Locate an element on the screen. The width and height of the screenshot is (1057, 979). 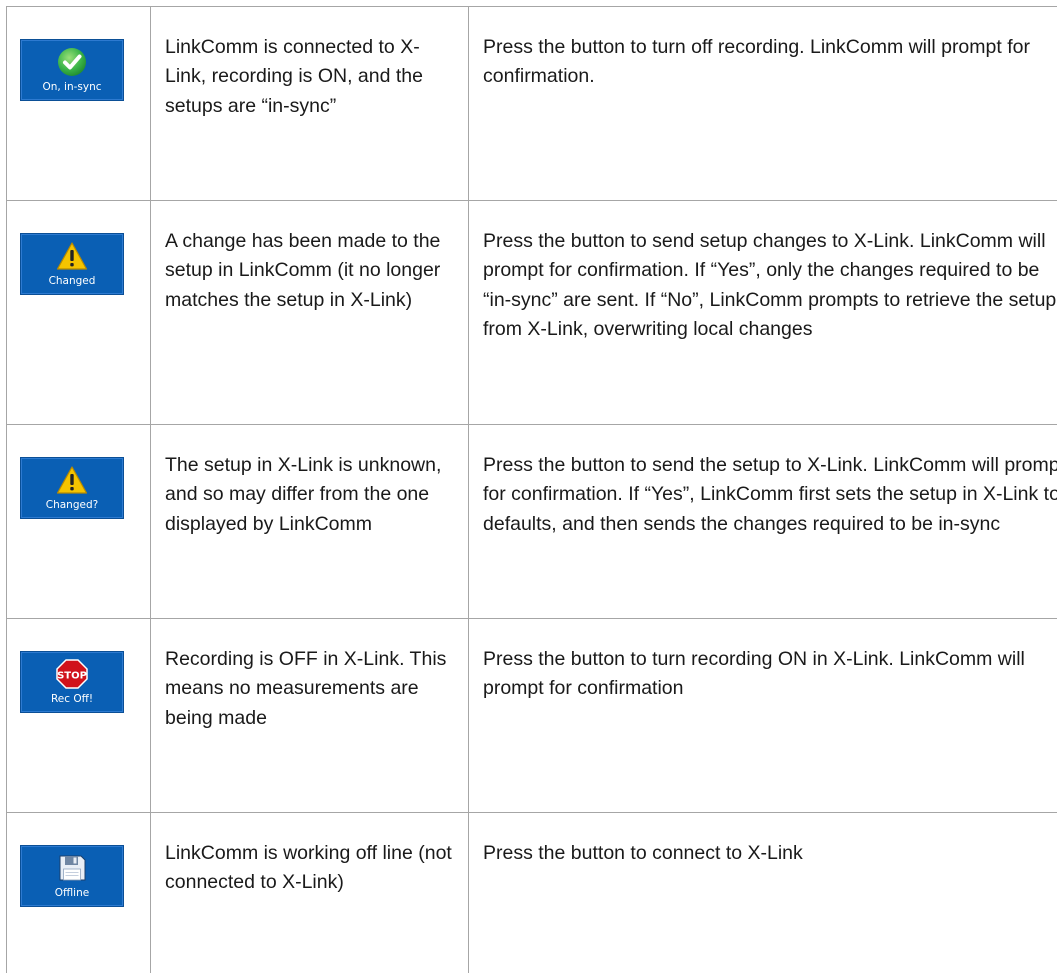
on-in-sync-button: On, in-sync is located at coordinates (72, 70).